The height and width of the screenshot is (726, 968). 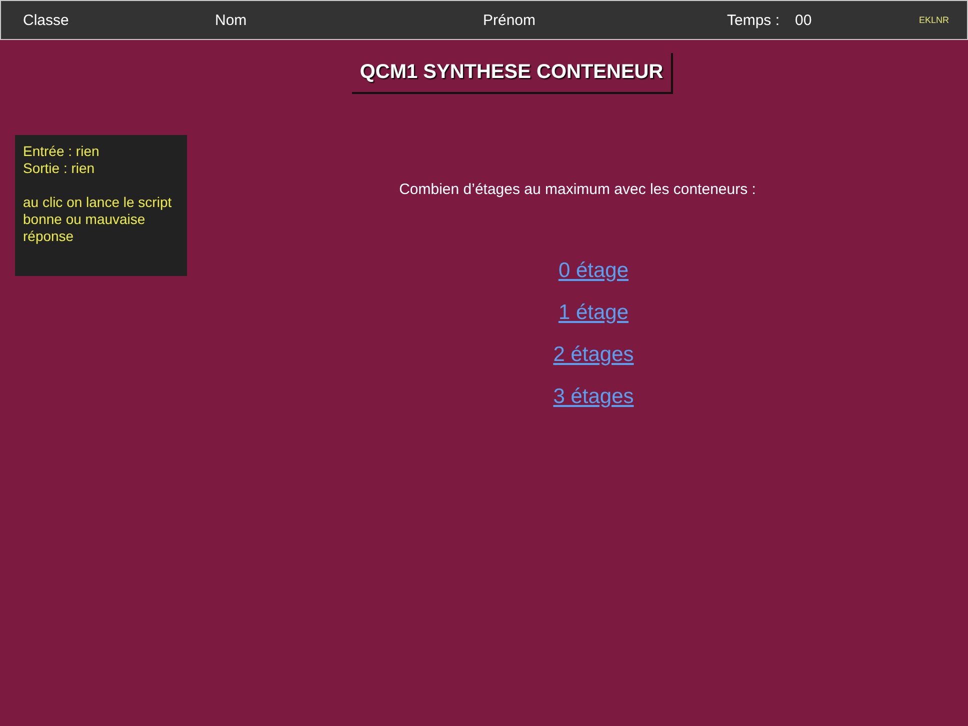 I want to click on note-text: Sortie : rien, so click(x=59, y=168).